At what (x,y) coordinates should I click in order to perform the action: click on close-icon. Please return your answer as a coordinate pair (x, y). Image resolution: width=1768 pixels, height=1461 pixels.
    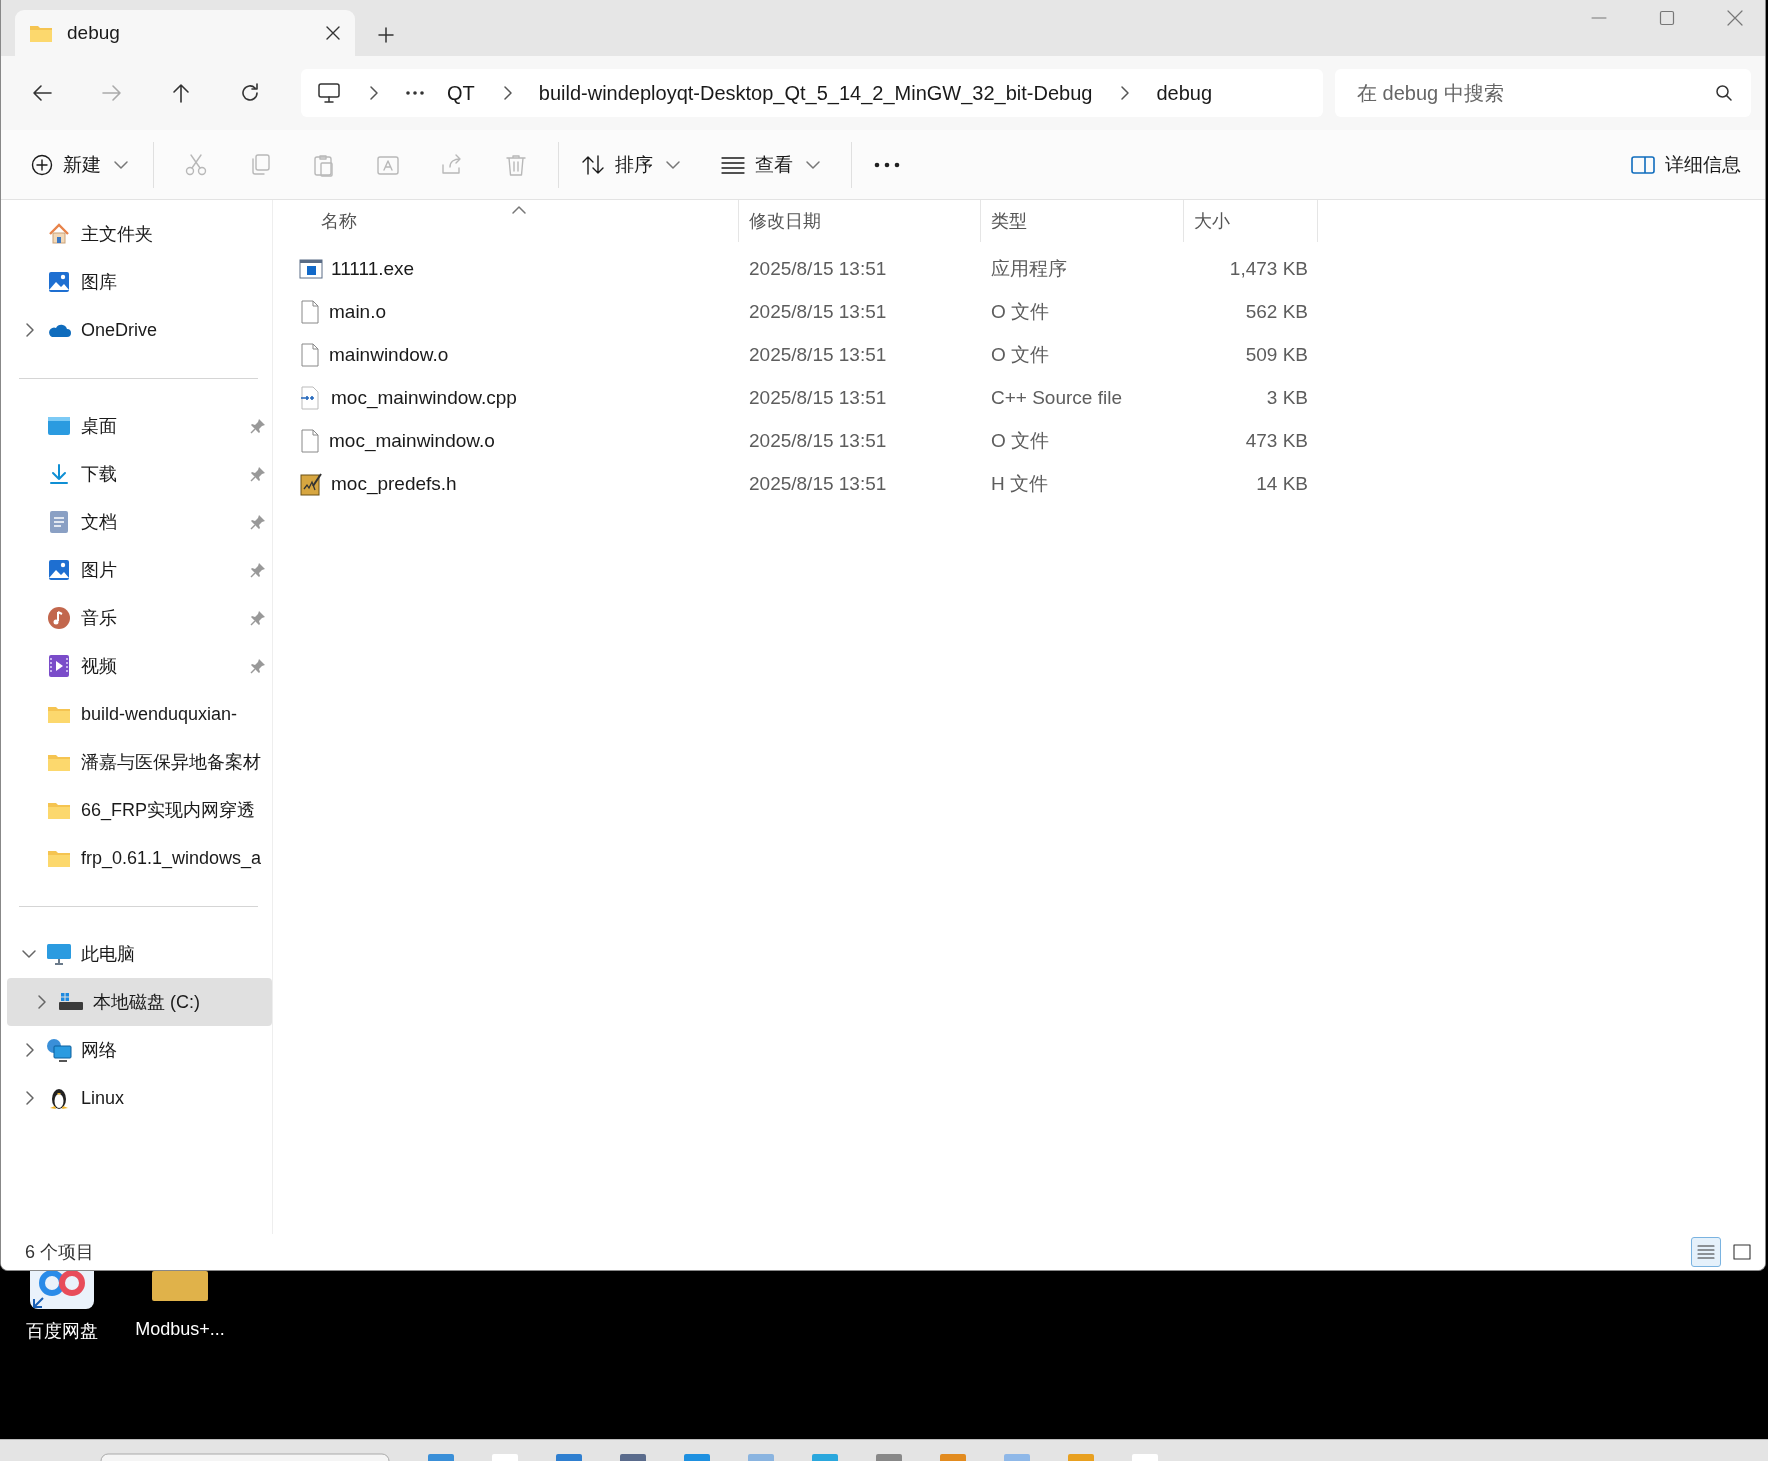
    Looking at the image, I should click on (333, 33).